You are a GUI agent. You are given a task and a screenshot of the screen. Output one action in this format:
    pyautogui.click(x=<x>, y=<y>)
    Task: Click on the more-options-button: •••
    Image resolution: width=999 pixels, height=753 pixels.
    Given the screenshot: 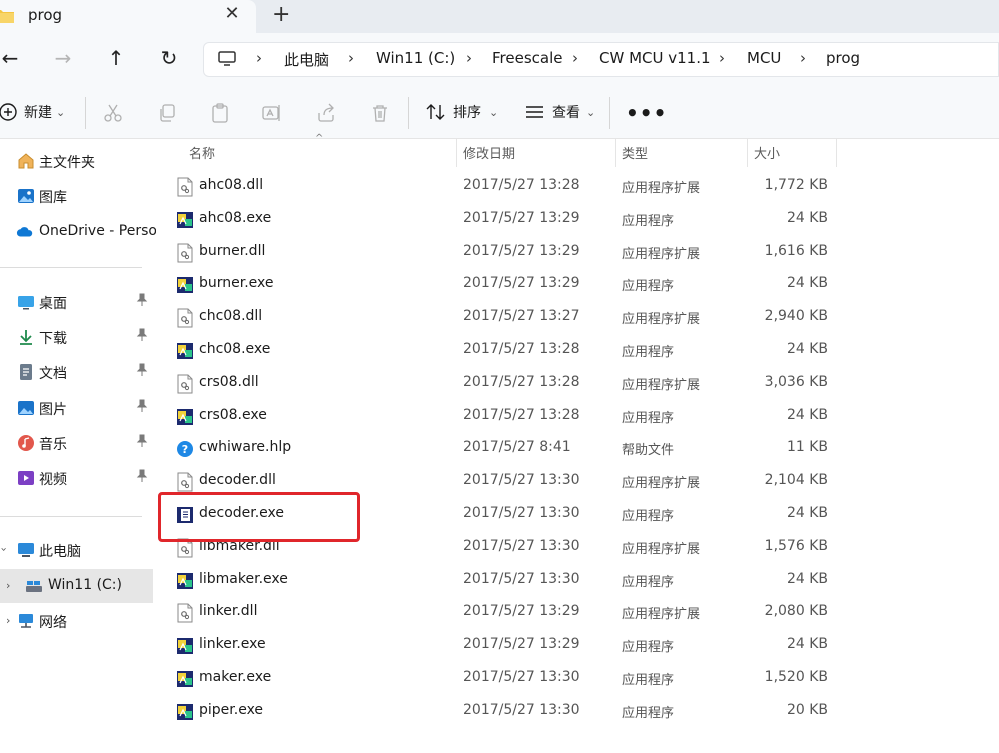 What is the action you would take?
    pyautogui.click(x=646, y=113)
    